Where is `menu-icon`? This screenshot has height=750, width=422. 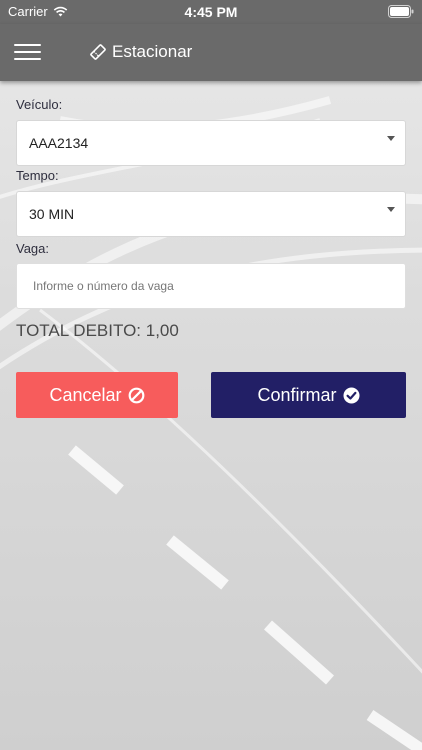 menu-icon is located at coordinates (27, 53).